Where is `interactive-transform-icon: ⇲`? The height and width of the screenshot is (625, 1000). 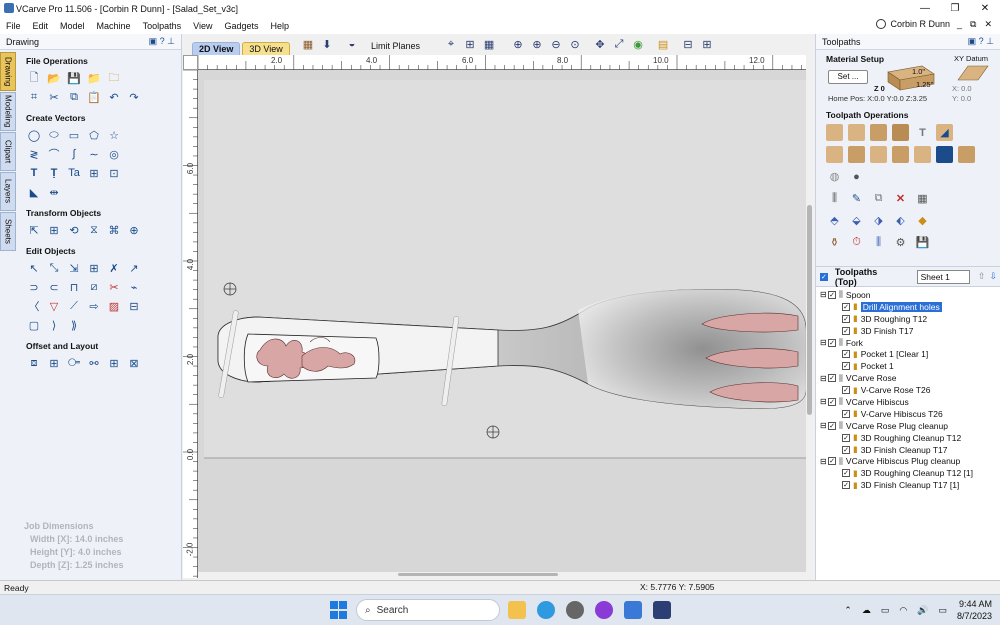
interactive-transform-icon: ⇲ is located at coordinates (74, 268).